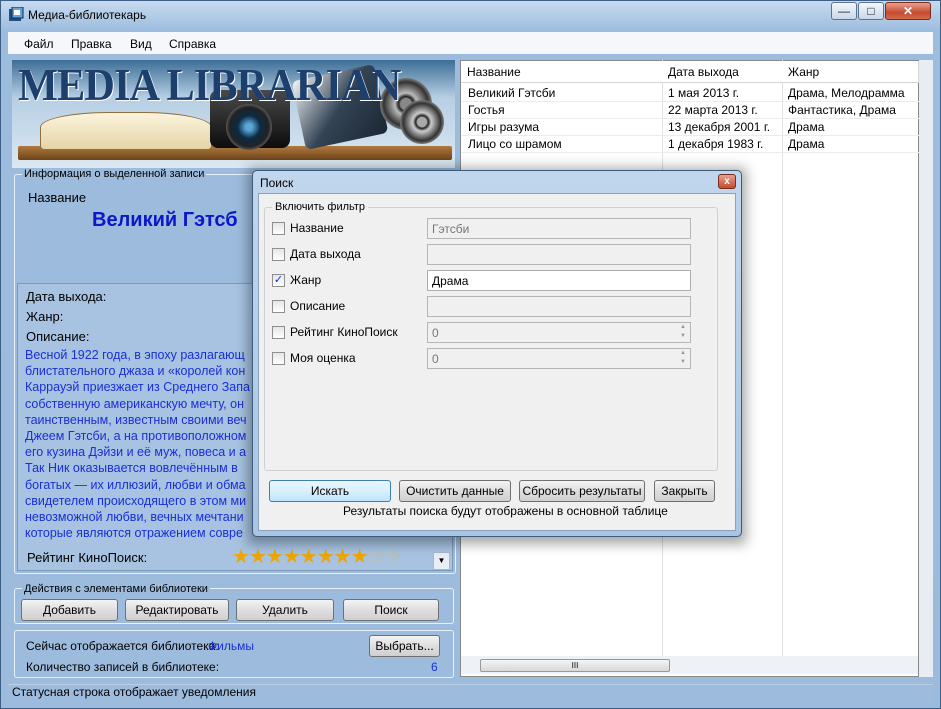 Image resolution: width=941 pixels, height=709 pixels. I want to click on maximize-button: □, so click(871, 11).